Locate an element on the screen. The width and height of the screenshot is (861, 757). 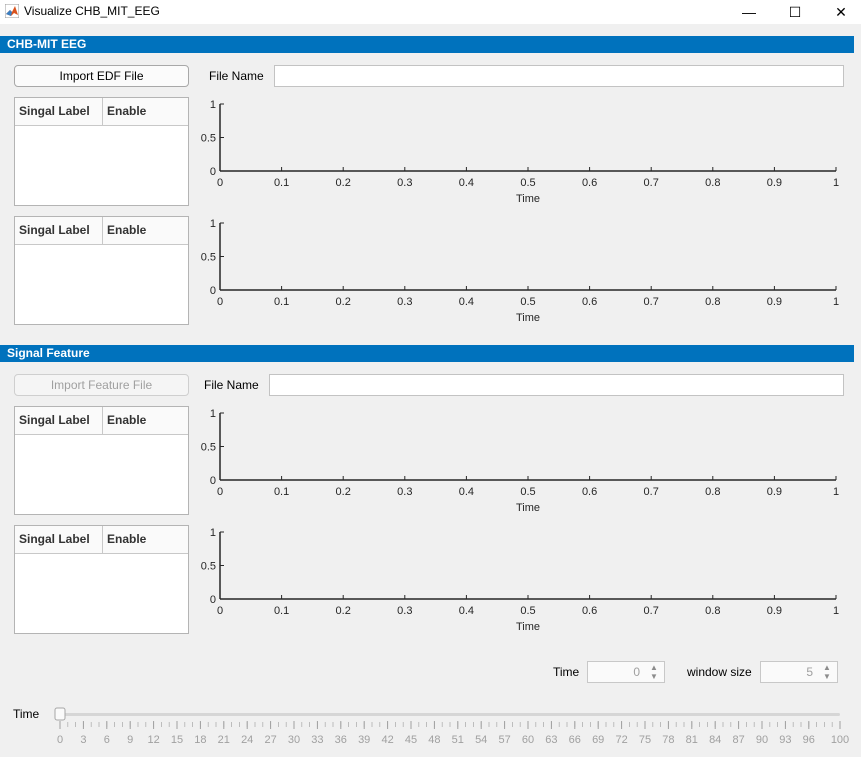
slider-tick-label: 75 is located at coordinates (645, 740).